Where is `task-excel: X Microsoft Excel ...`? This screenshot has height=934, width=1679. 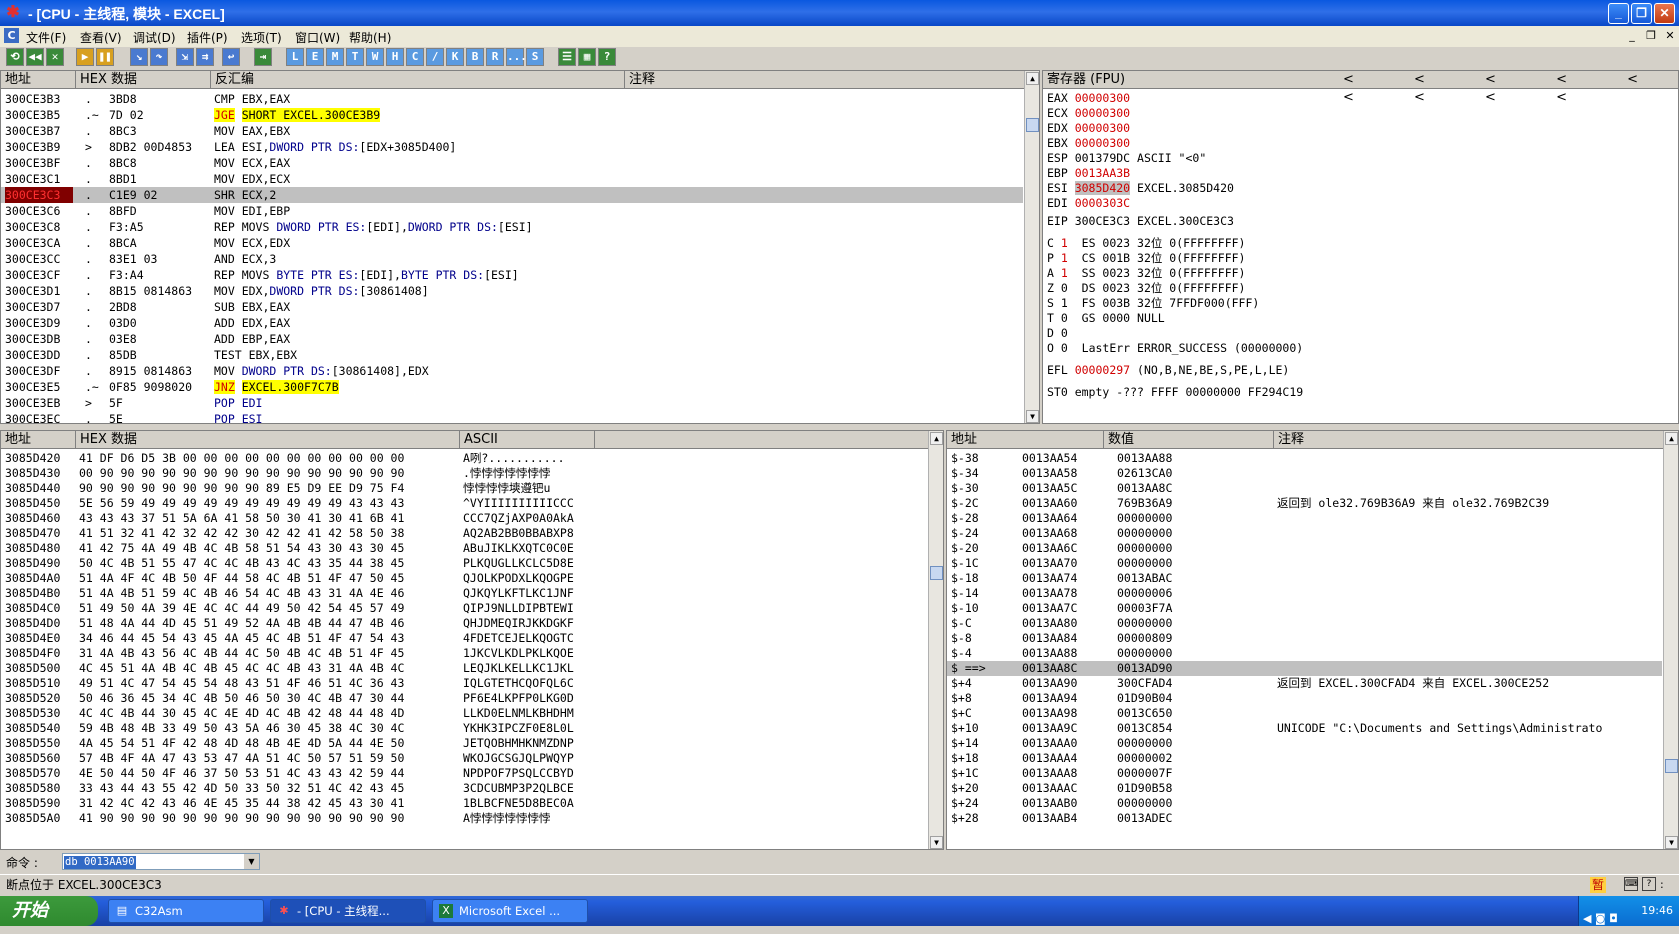 task-excel: X Microsoft Excel ... is located at coordinates (510, 911).